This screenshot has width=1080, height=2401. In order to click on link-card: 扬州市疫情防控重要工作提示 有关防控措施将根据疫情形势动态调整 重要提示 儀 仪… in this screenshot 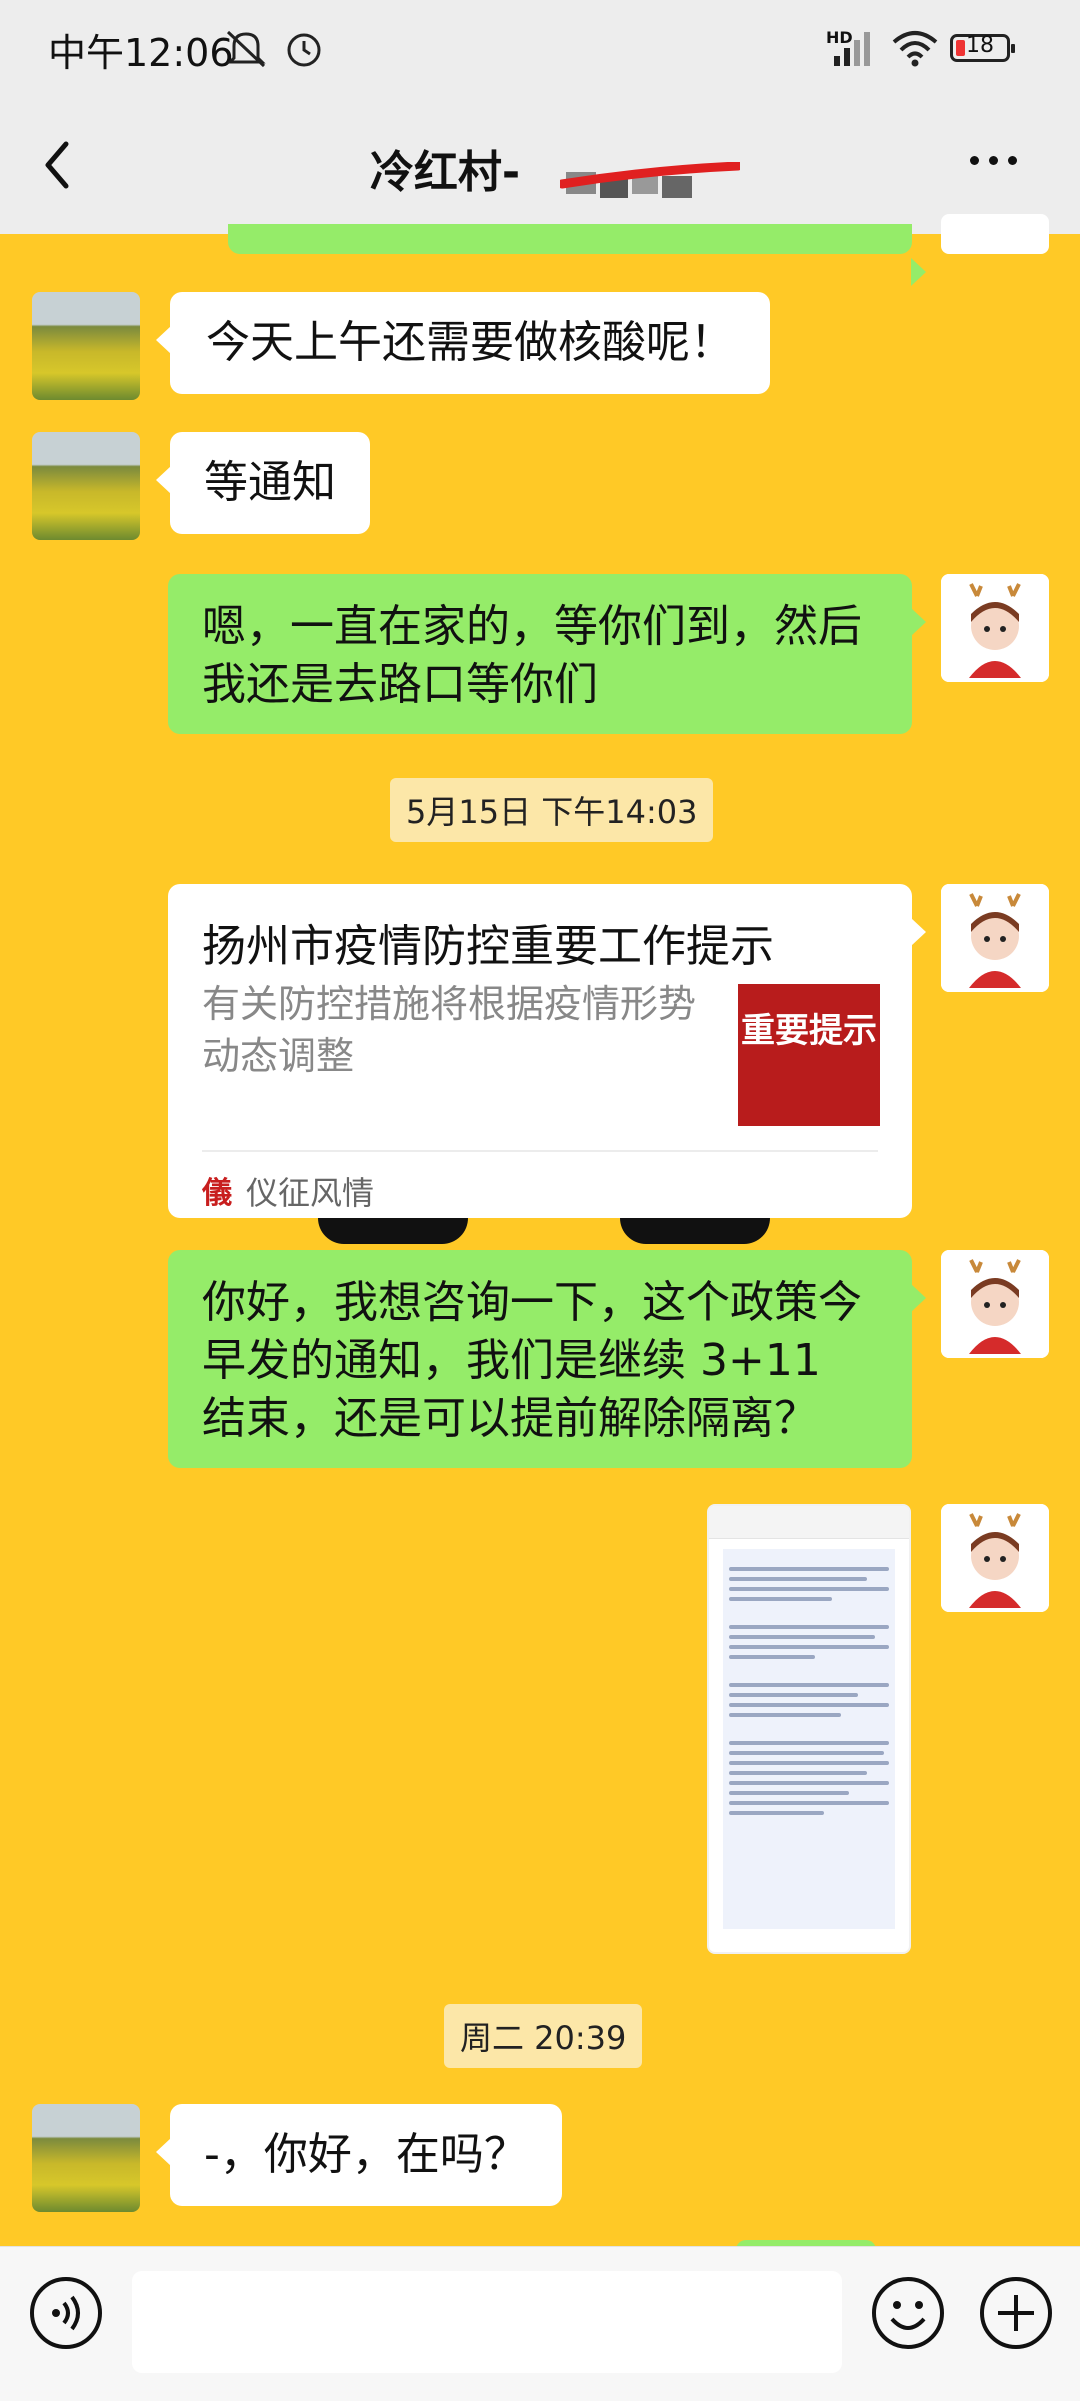, I will do `click(547, 1051)`.